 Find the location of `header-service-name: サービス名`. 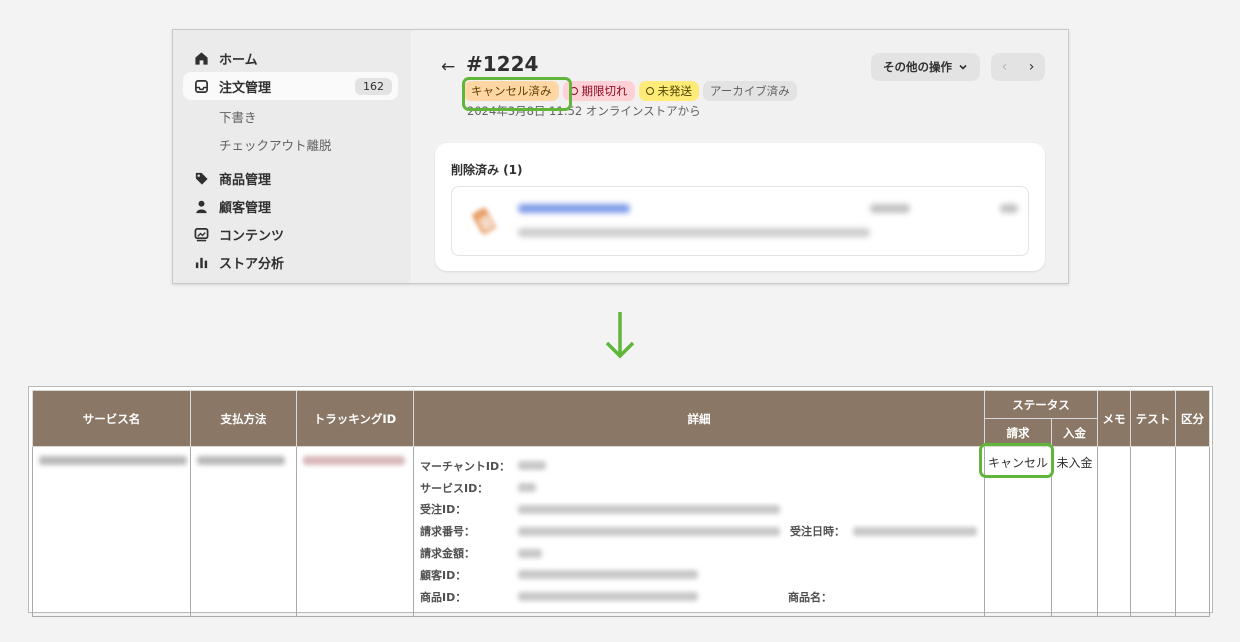

header-service-name: サービス名 is located at coordinates (111, 418).